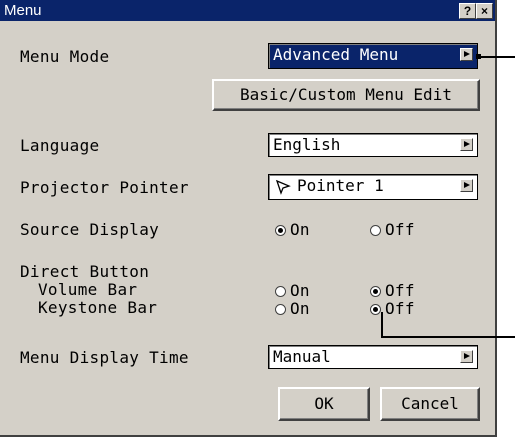  Describe the element at coordinates (340, 185) in the screenshot. I see `projector-pointer-value: Pointer 1` at that location.